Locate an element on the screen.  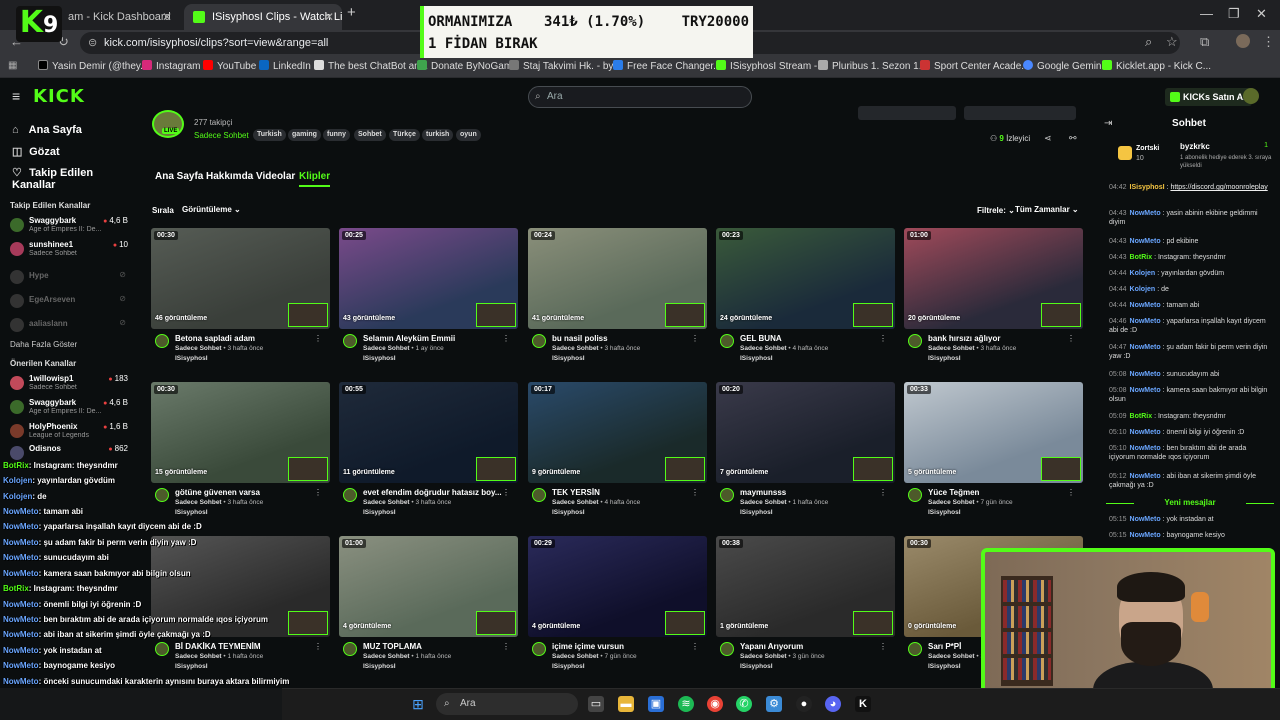
menu-dots-icon: ⋮ is located at coordinates (1268, 42).